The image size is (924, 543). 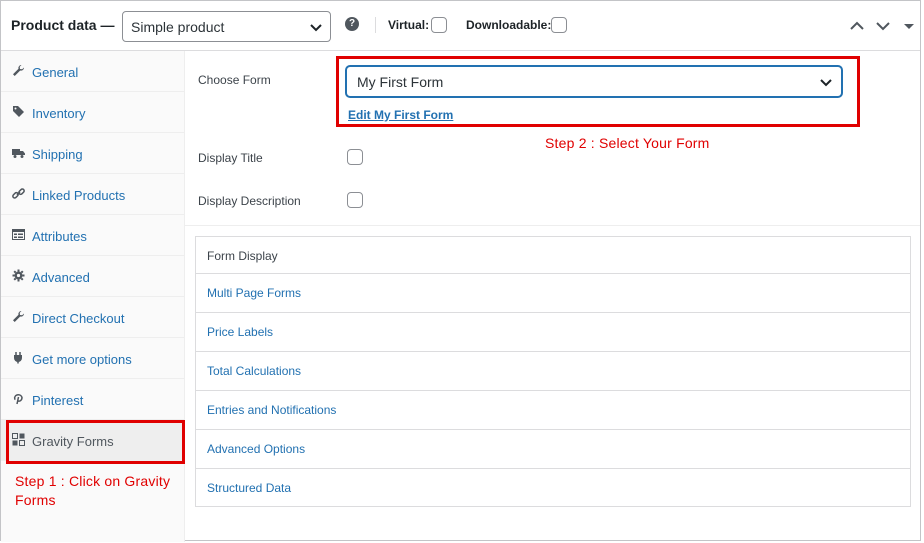 I want to click on tab-inventory: Inventory, so click(x=92, y=112).